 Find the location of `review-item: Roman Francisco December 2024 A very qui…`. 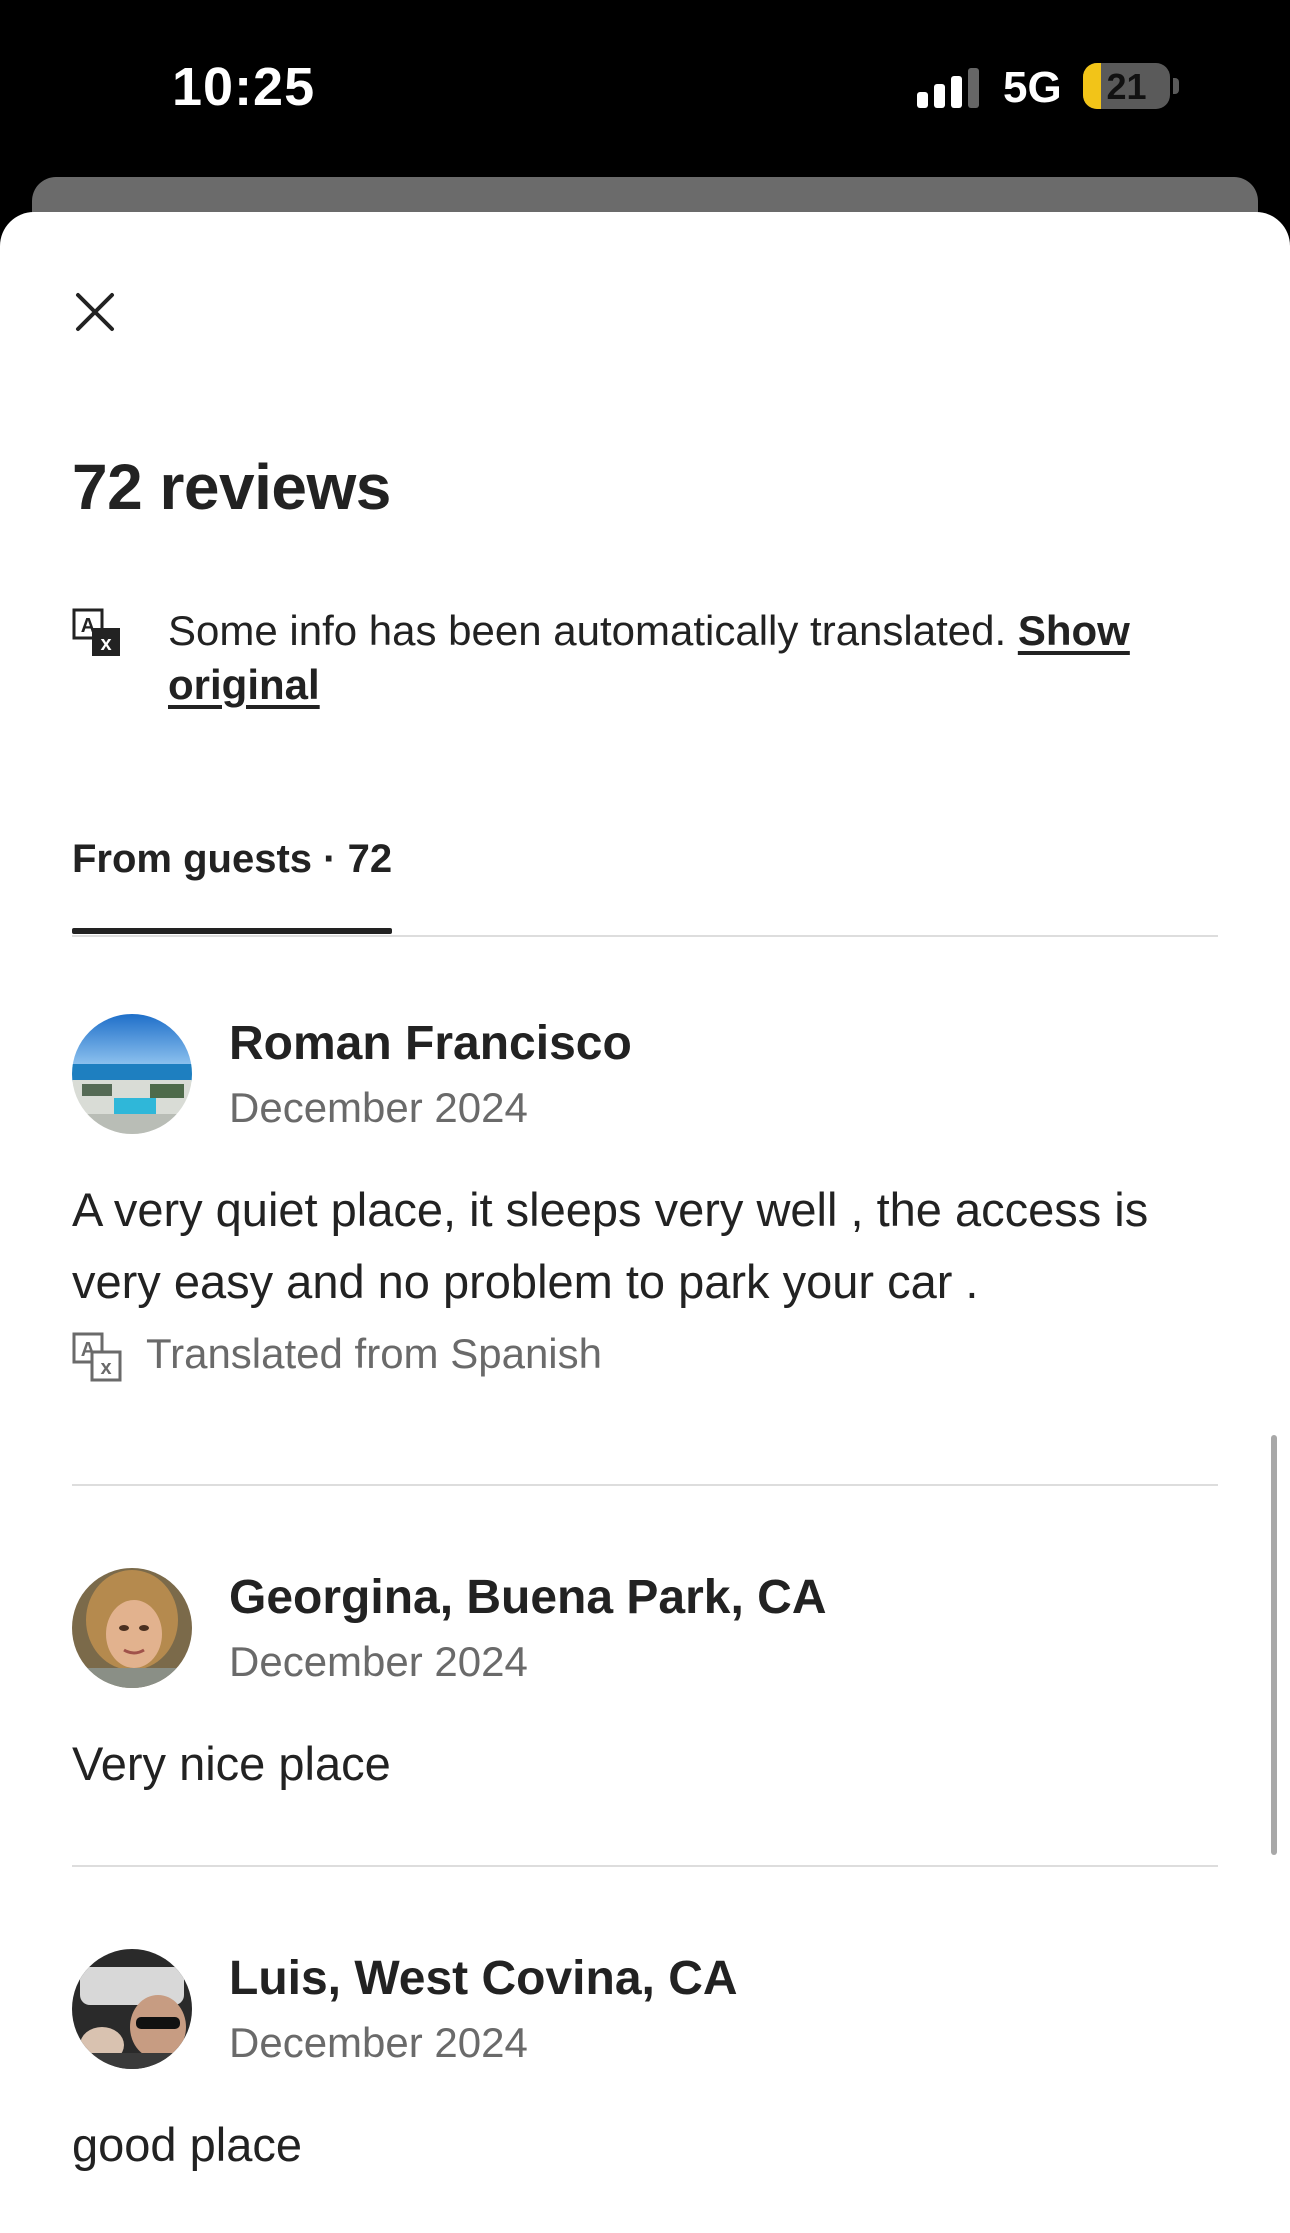

review-item: Roman Francisco December 2024 A very qui… is located at coordinates (645, 1199).